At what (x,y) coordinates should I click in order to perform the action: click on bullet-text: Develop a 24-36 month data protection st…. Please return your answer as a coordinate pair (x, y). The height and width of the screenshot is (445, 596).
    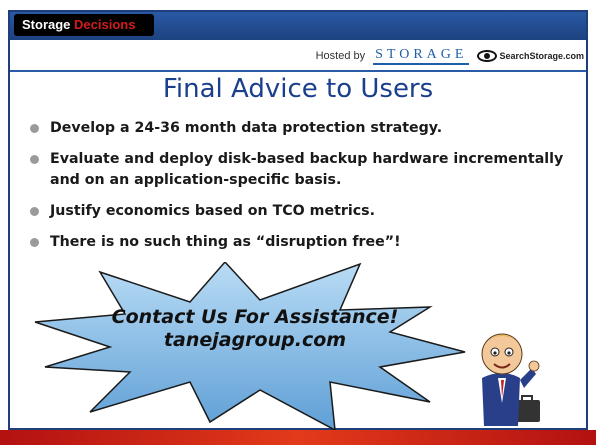
    Looking at the image, I should click on (246, 128).